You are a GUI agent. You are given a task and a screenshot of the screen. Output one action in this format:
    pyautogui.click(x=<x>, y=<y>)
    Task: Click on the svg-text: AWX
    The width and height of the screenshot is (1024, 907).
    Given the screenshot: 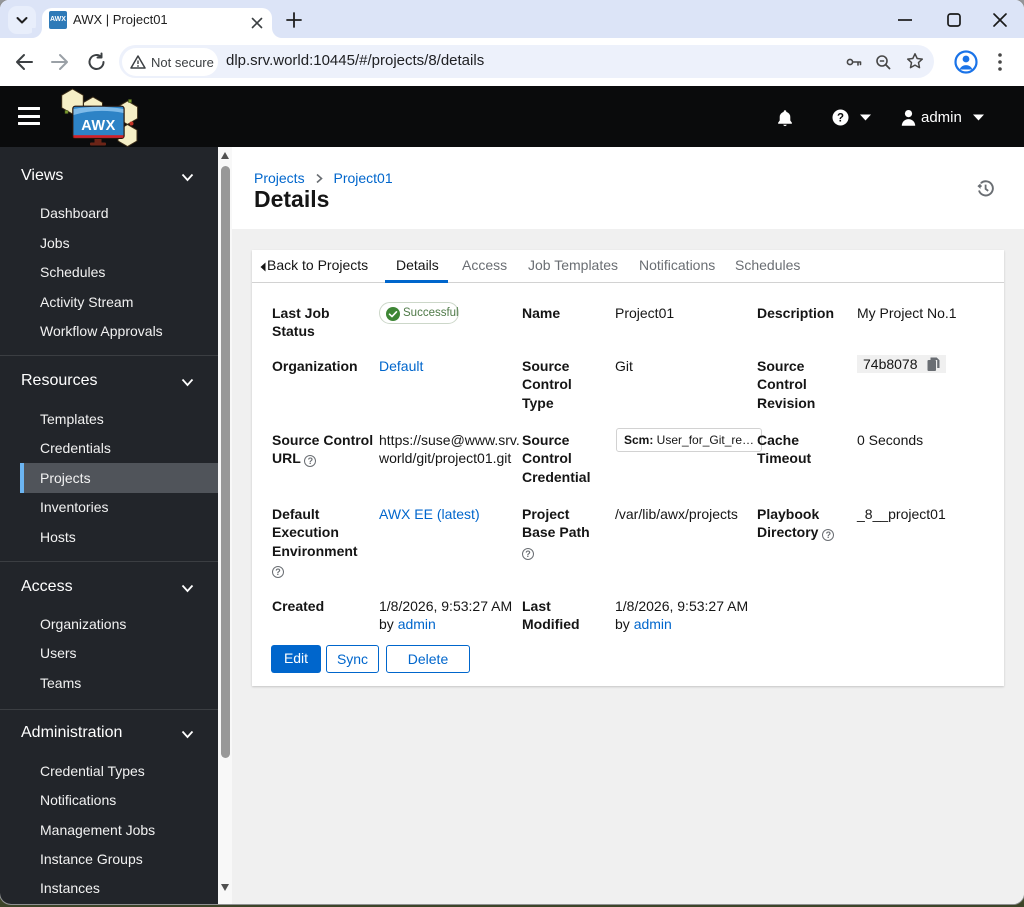 What is the action you would take?
    pyautogui.click(x=98, y=126)
    